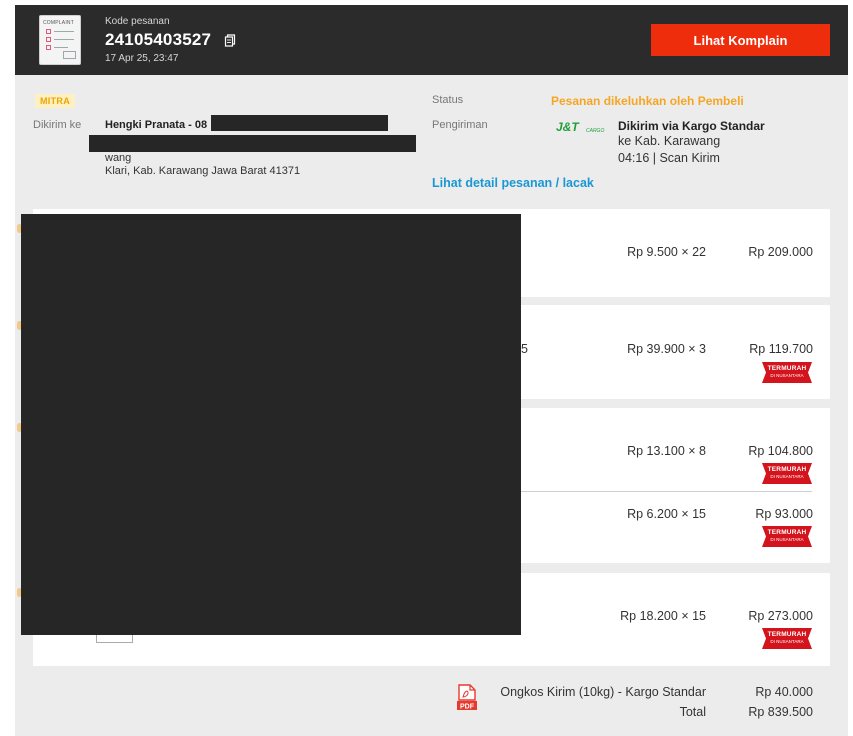 Image resolution: width=853 pixels, height=736 pixels. I want to click on item-price-qty: Rp 6.200 × 15, so click(666, 514).